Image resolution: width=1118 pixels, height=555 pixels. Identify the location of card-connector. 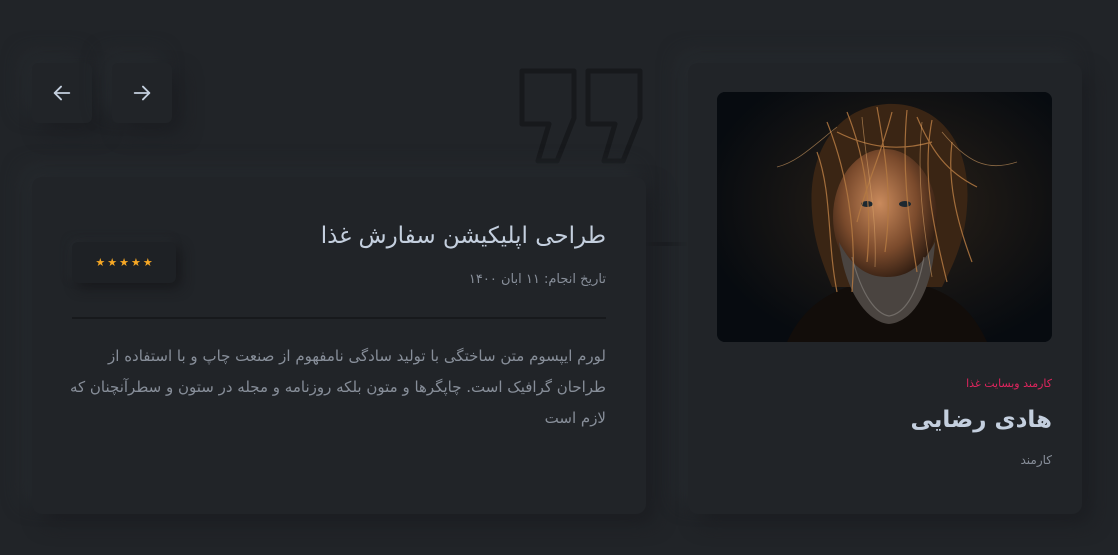
(666, 244).